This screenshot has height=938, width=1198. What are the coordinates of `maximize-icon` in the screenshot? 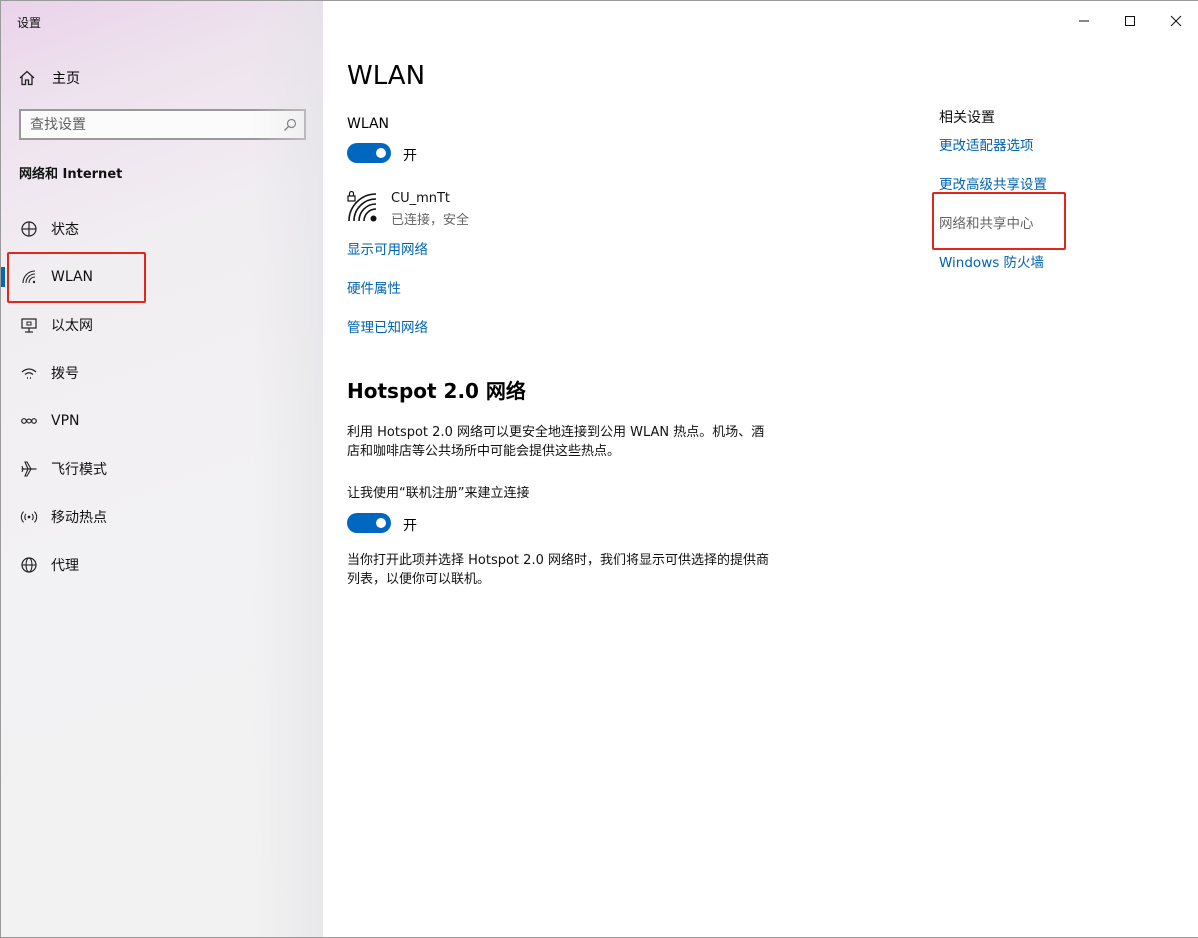 It's located at (1130, 21).